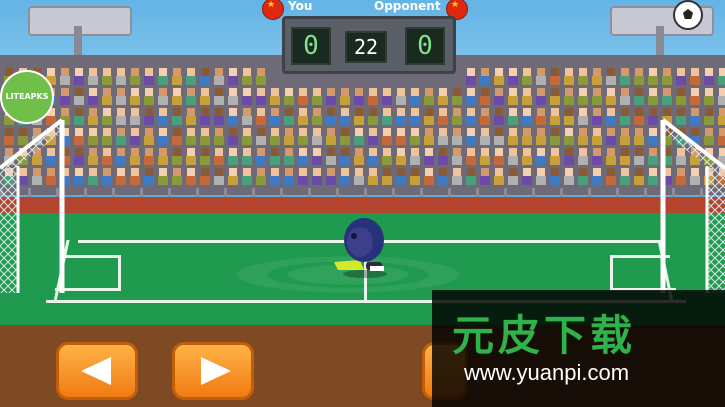 The height and width of the screenshot is (407, 725). I want to click on move-left-button, so click(97, 371).